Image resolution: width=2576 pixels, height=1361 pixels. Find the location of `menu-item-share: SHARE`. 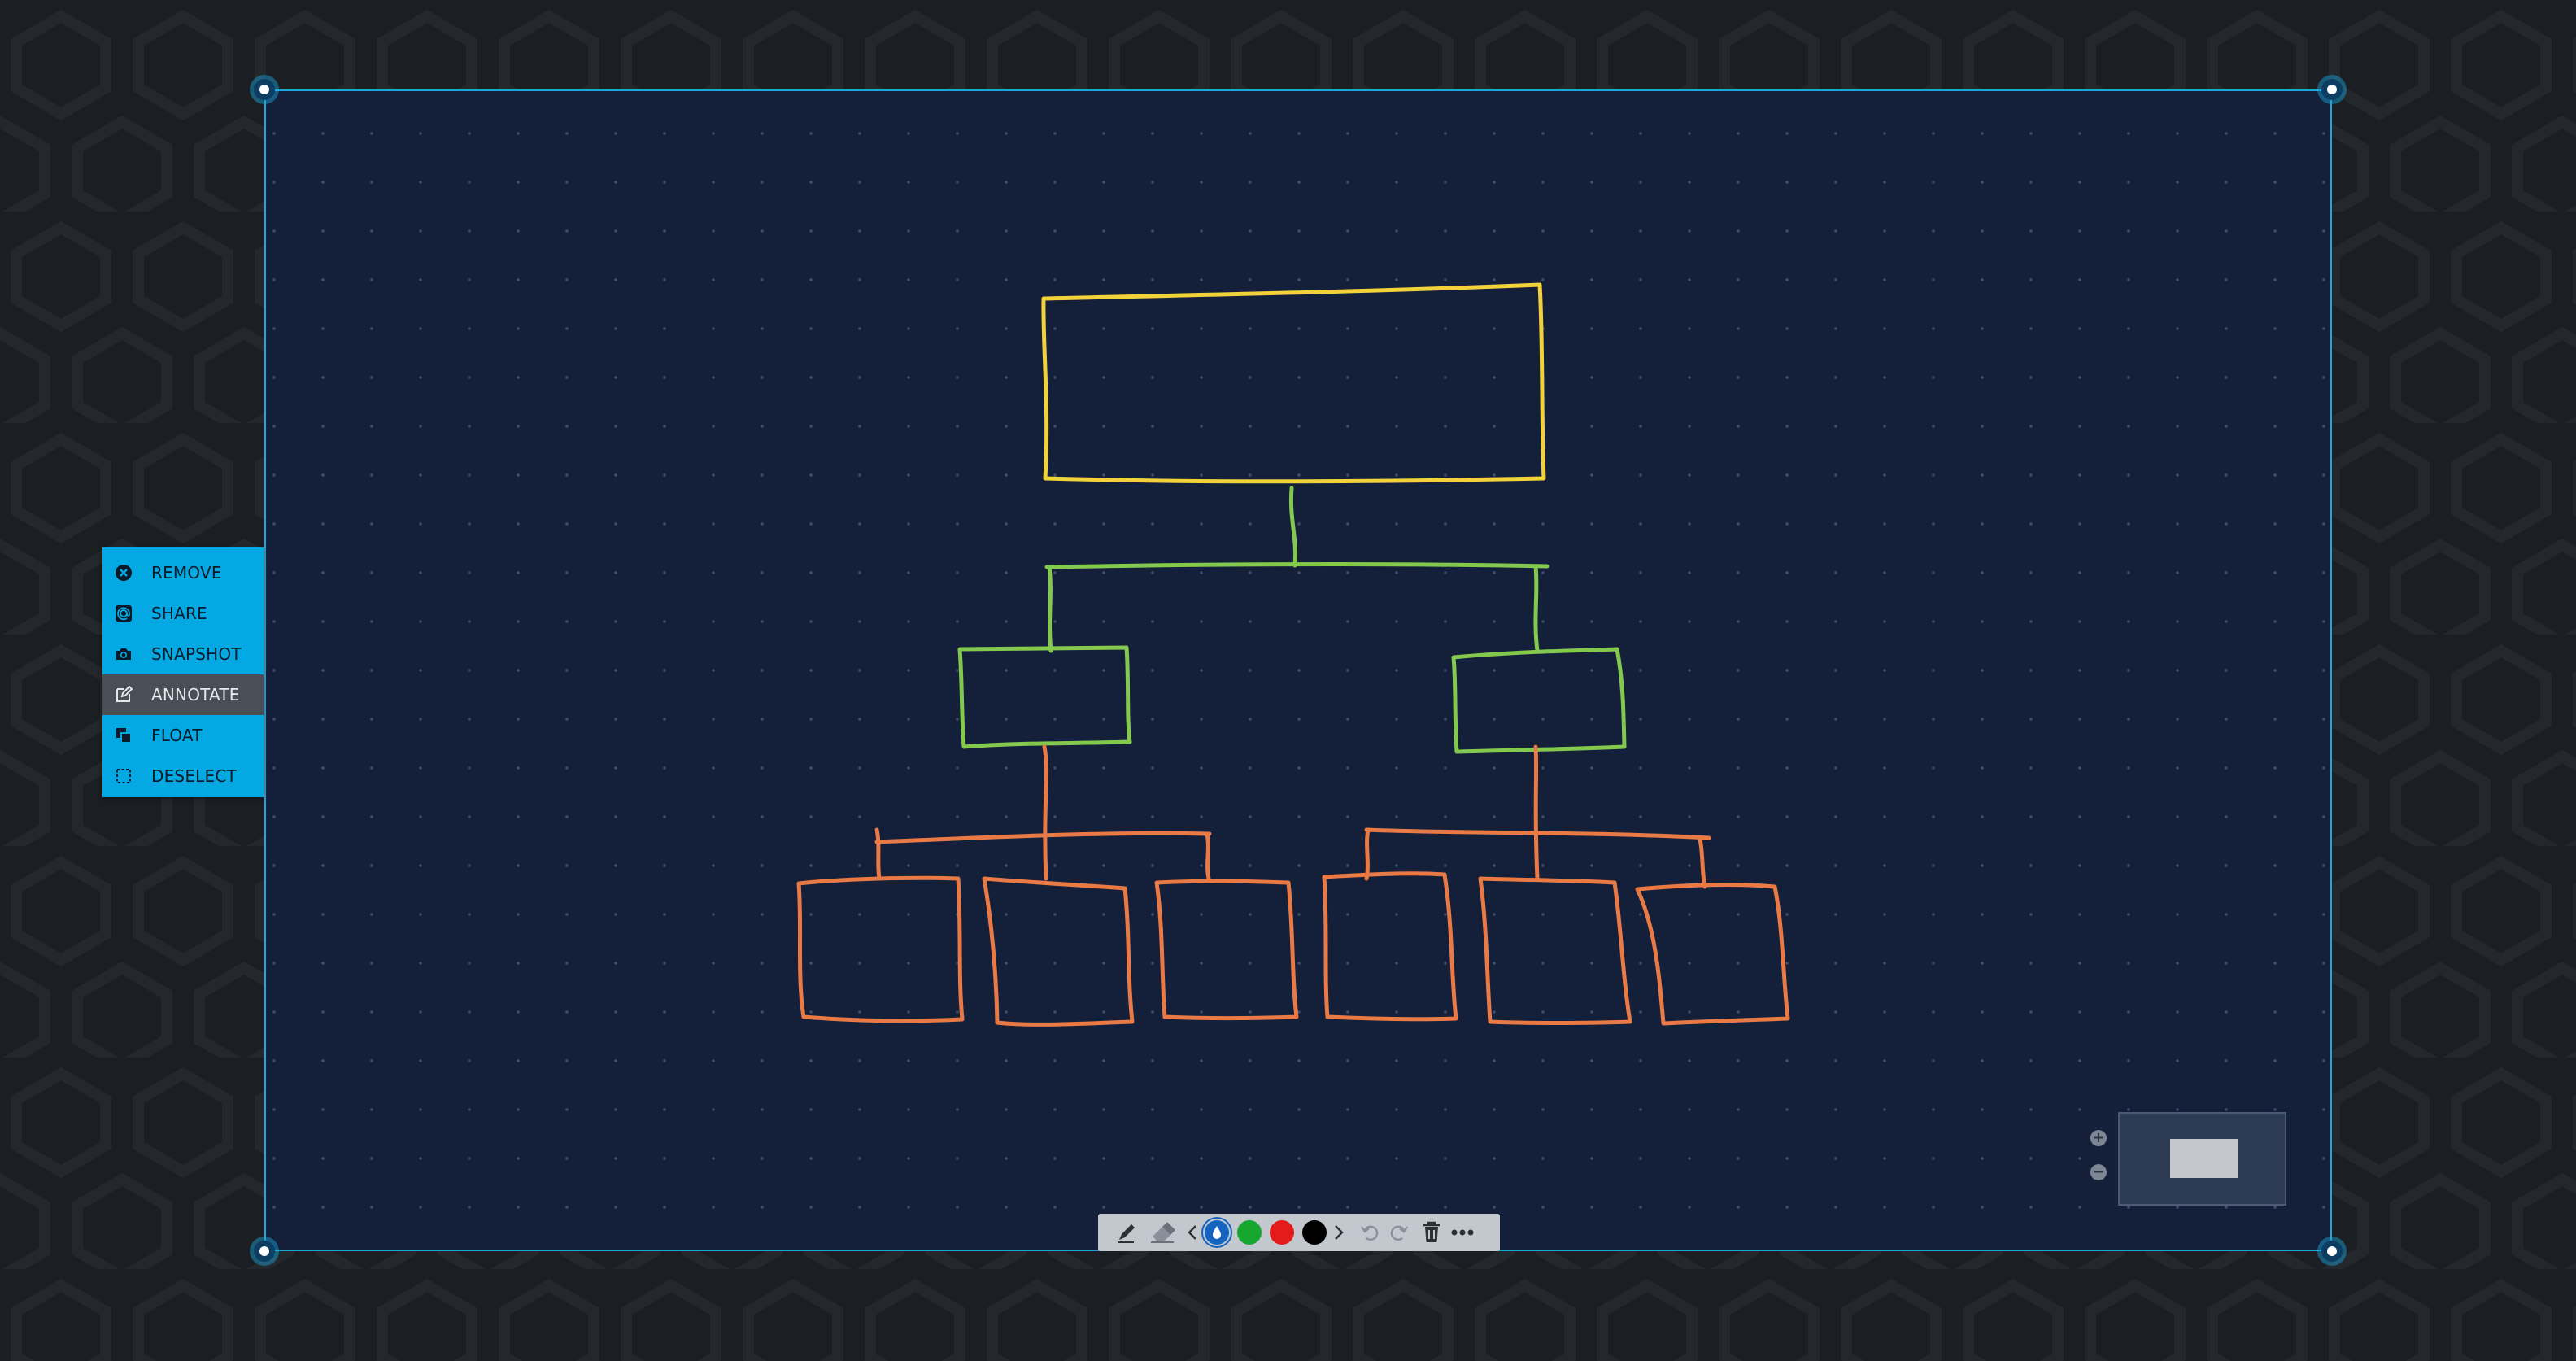

menu-item-share: SHARE is located at coordinates (183, 614).